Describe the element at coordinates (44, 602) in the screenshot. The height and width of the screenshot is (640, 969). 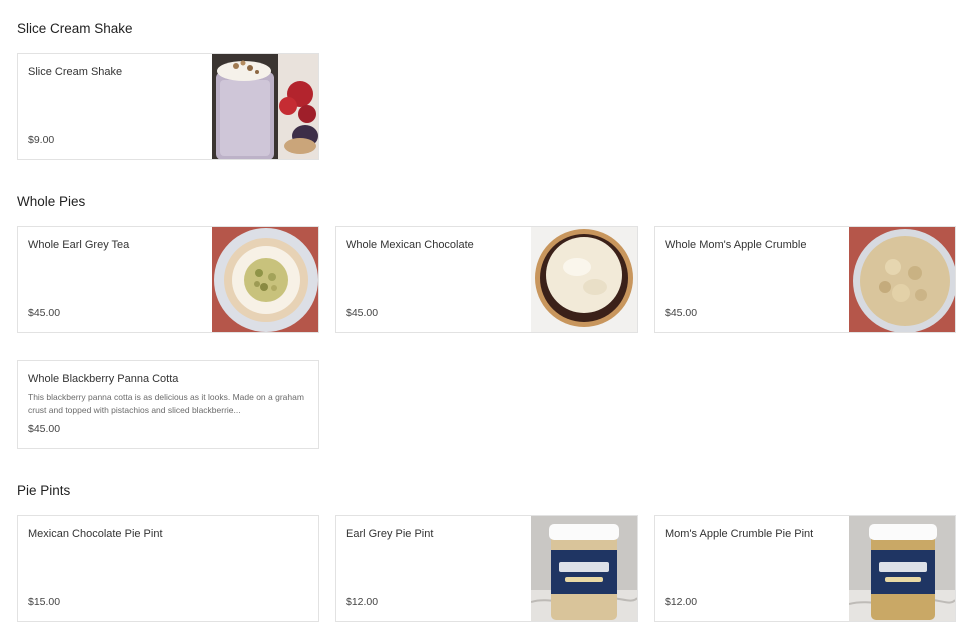
I see `item-price: $15.00` at that location.